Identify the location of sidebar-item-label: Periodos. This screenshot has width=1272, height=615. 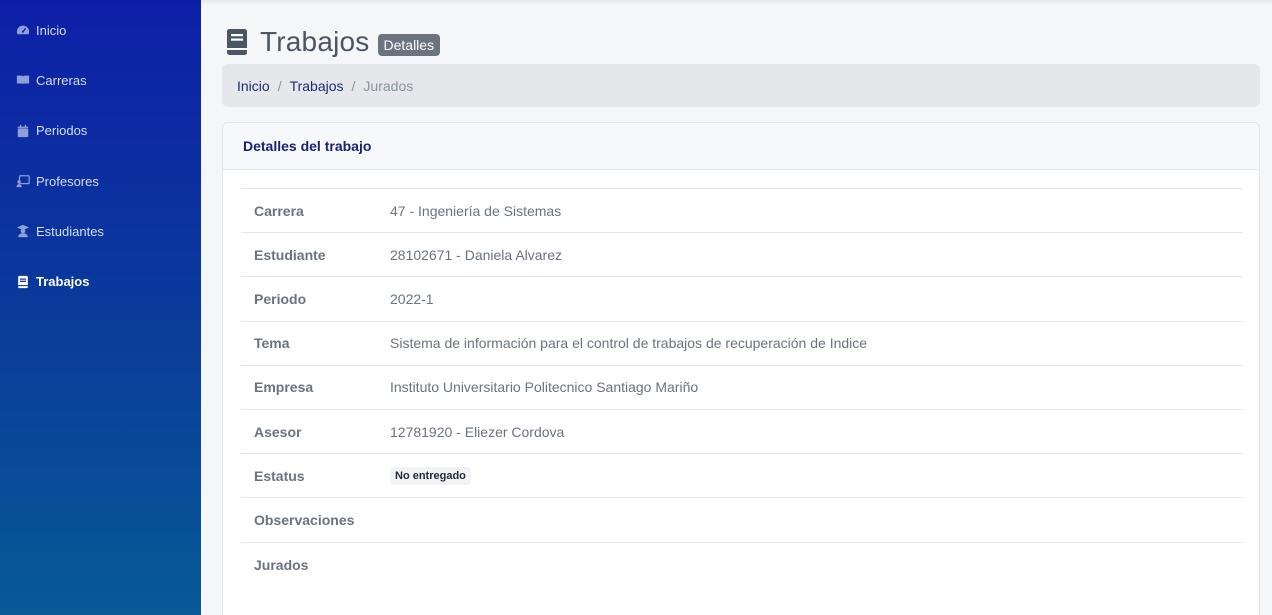
(62, 131).